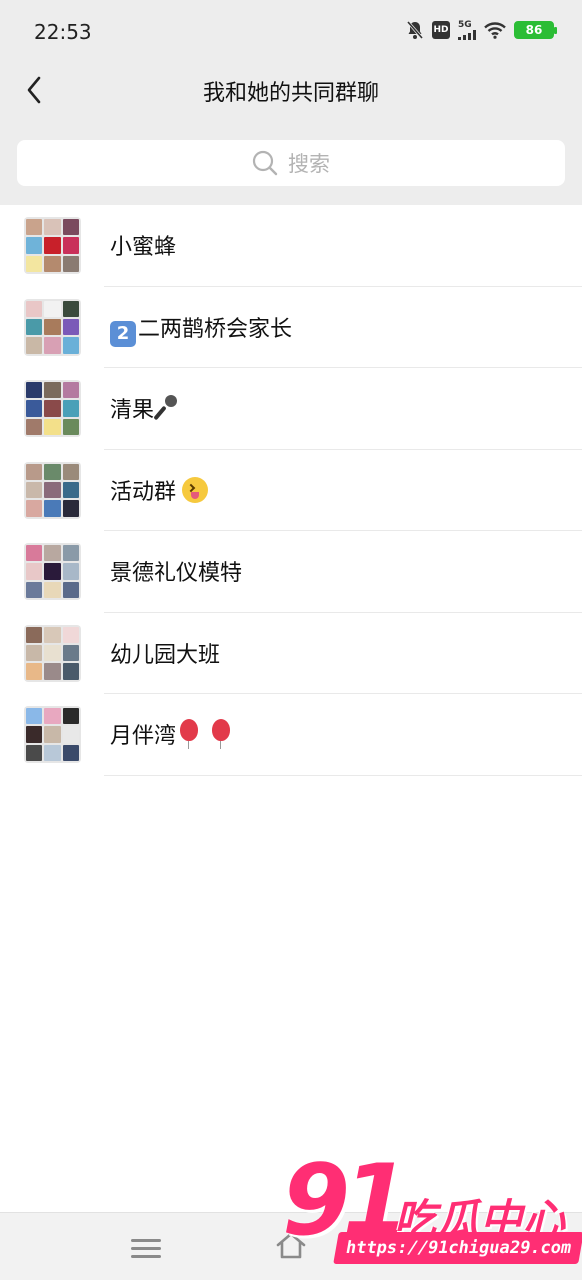  I want to click on group-name: 幼儿园大班, so click(165, 655).